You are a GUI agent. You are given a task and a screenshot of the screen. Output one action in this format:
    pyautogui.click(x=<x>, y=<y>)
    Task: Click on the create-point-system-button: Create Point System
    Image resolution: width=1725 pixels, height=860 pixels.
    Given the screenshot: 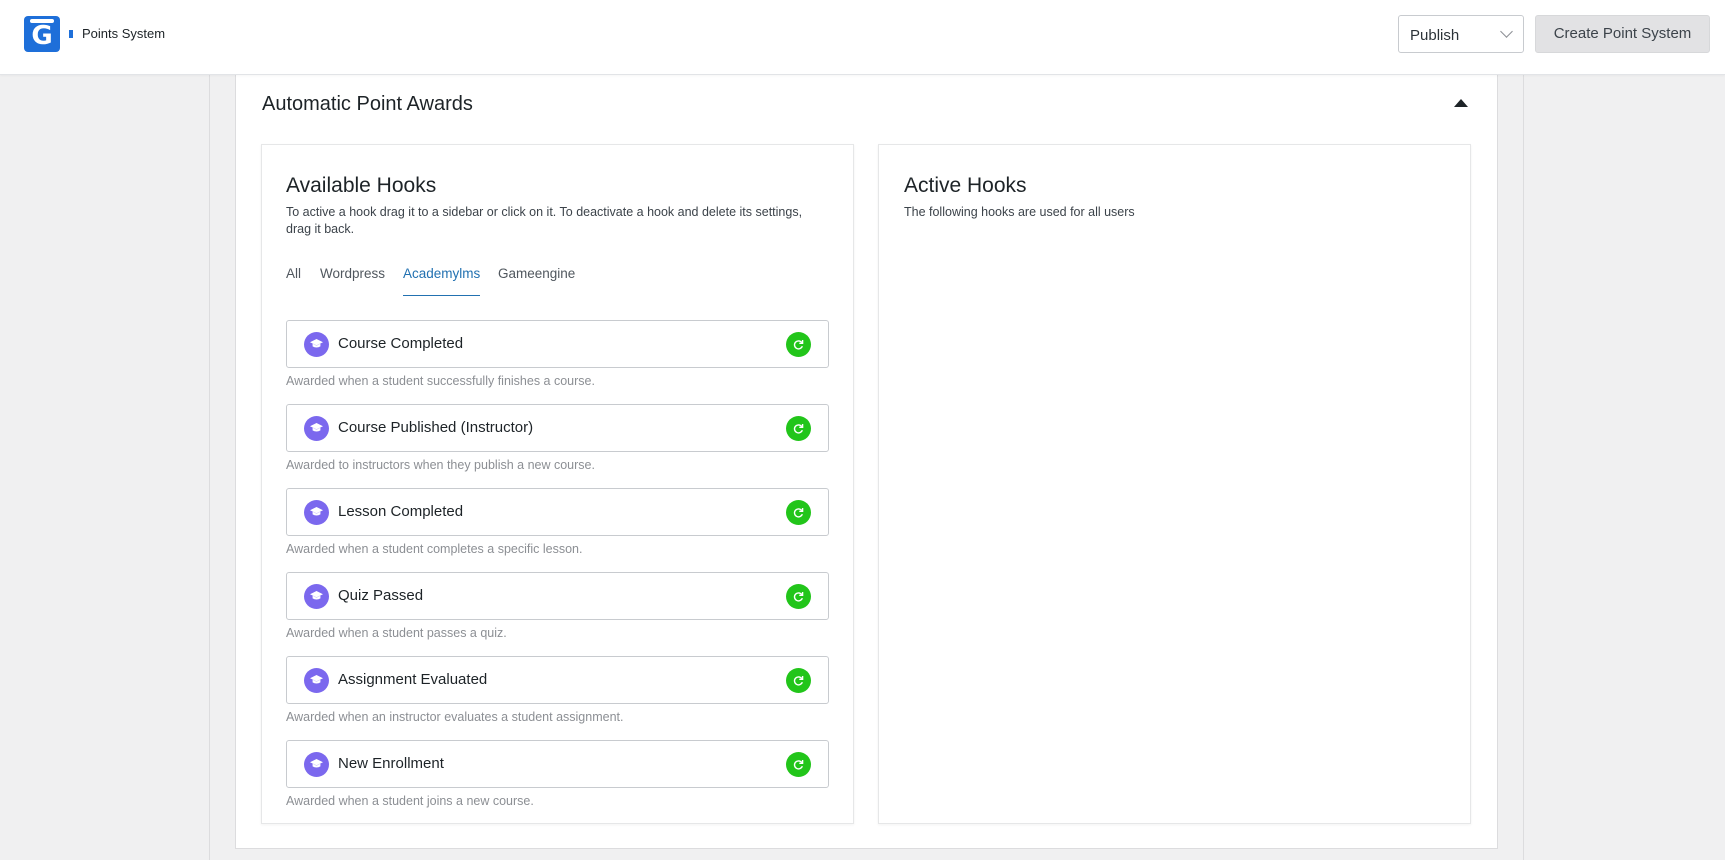 What is the action you would take?
    pyautogui.click(x=1622, y=34)
    